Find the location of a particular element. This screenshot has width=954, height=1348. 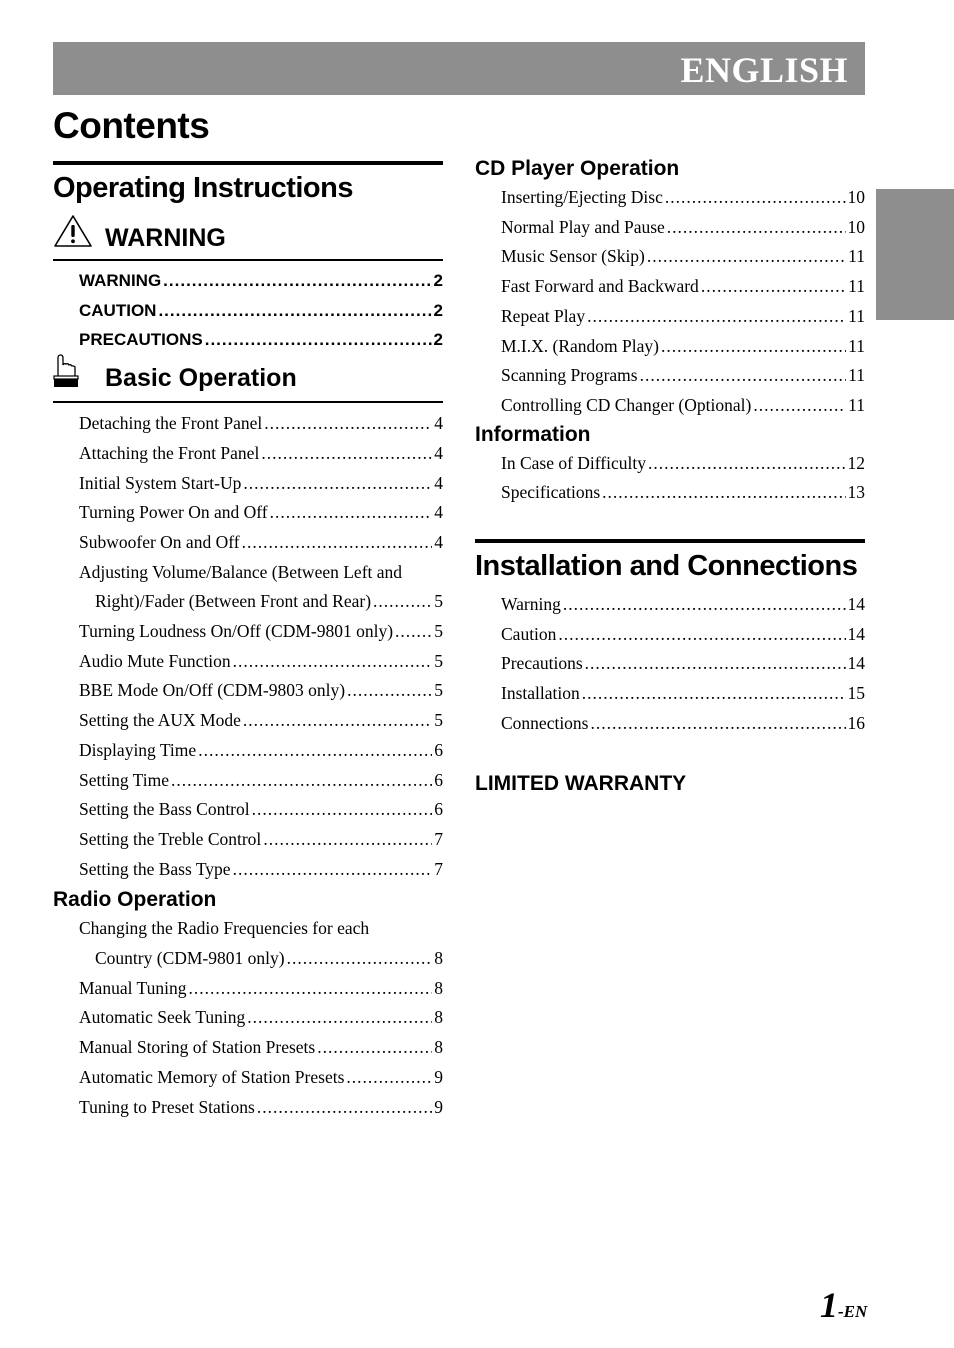

limited-warranty-heading: LIMITED WARRANTY is located at coordinates (670, 784).